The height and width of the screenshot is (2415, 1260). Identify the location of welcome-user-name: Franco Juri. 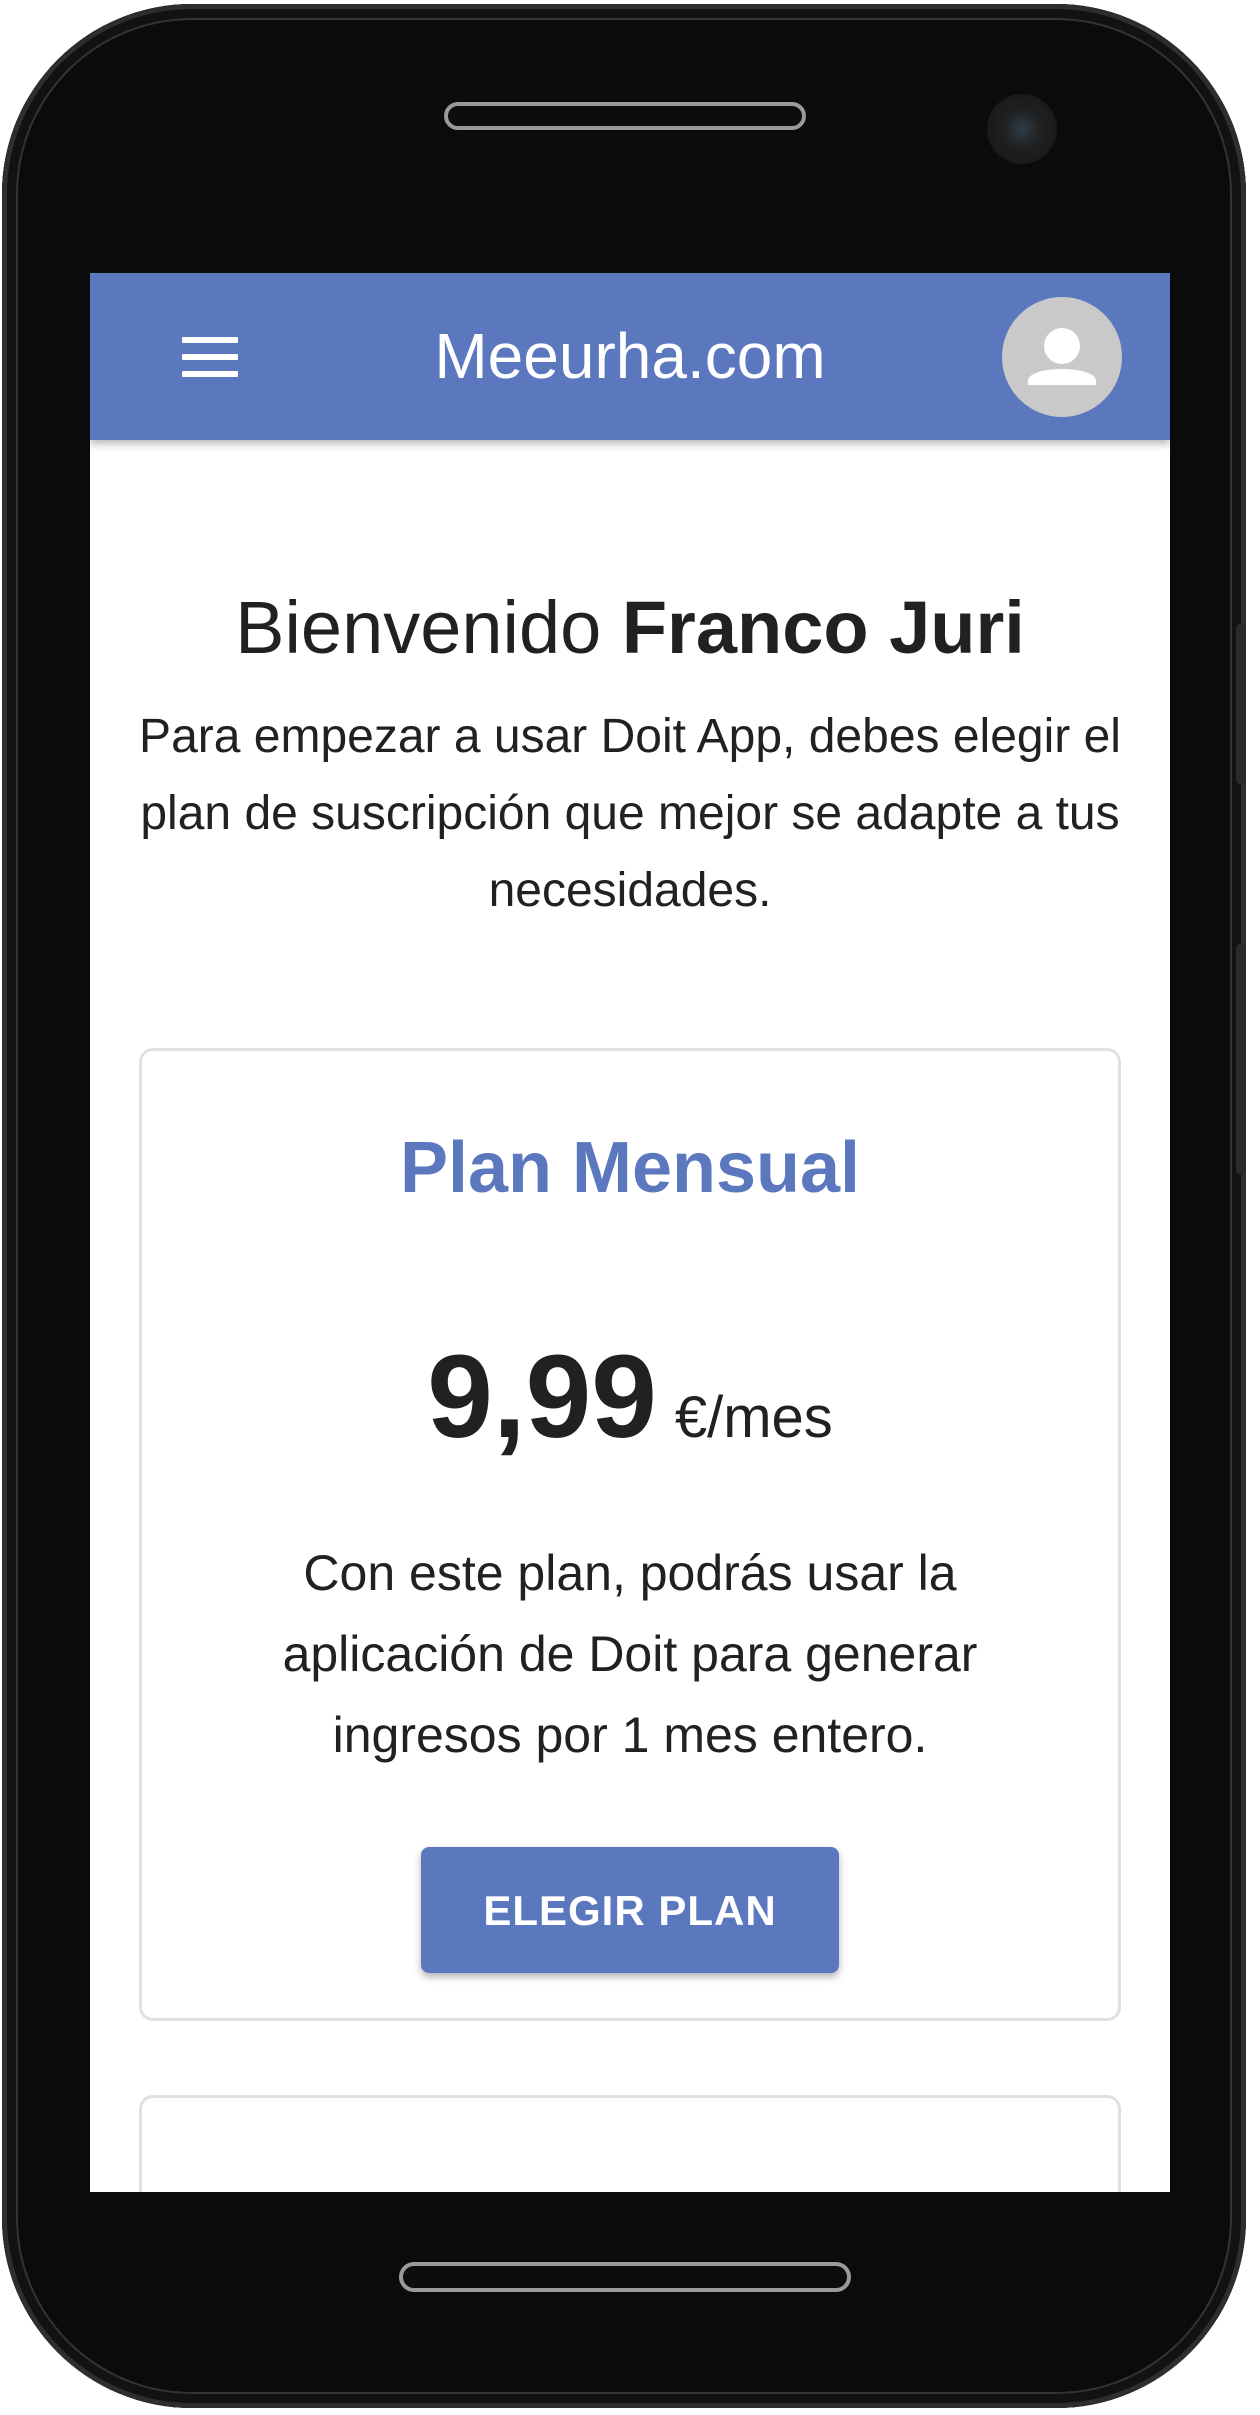
(823, 627).